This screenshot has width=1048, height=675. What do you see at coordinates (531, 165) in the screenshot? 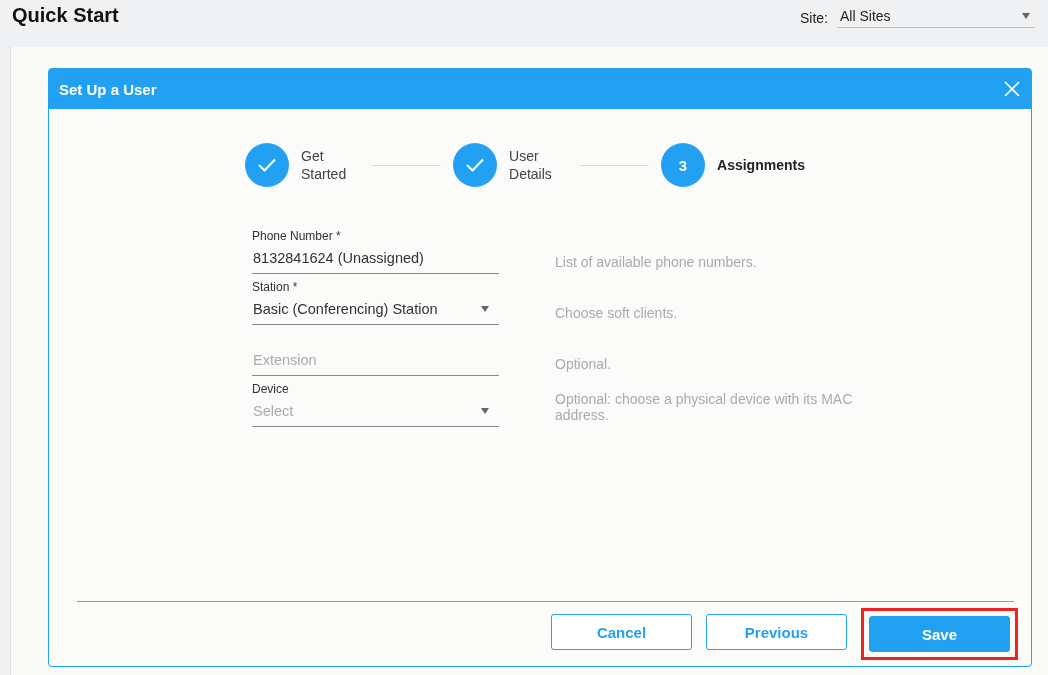
I see `step-label: User Details` at bounding box center [531, 165].